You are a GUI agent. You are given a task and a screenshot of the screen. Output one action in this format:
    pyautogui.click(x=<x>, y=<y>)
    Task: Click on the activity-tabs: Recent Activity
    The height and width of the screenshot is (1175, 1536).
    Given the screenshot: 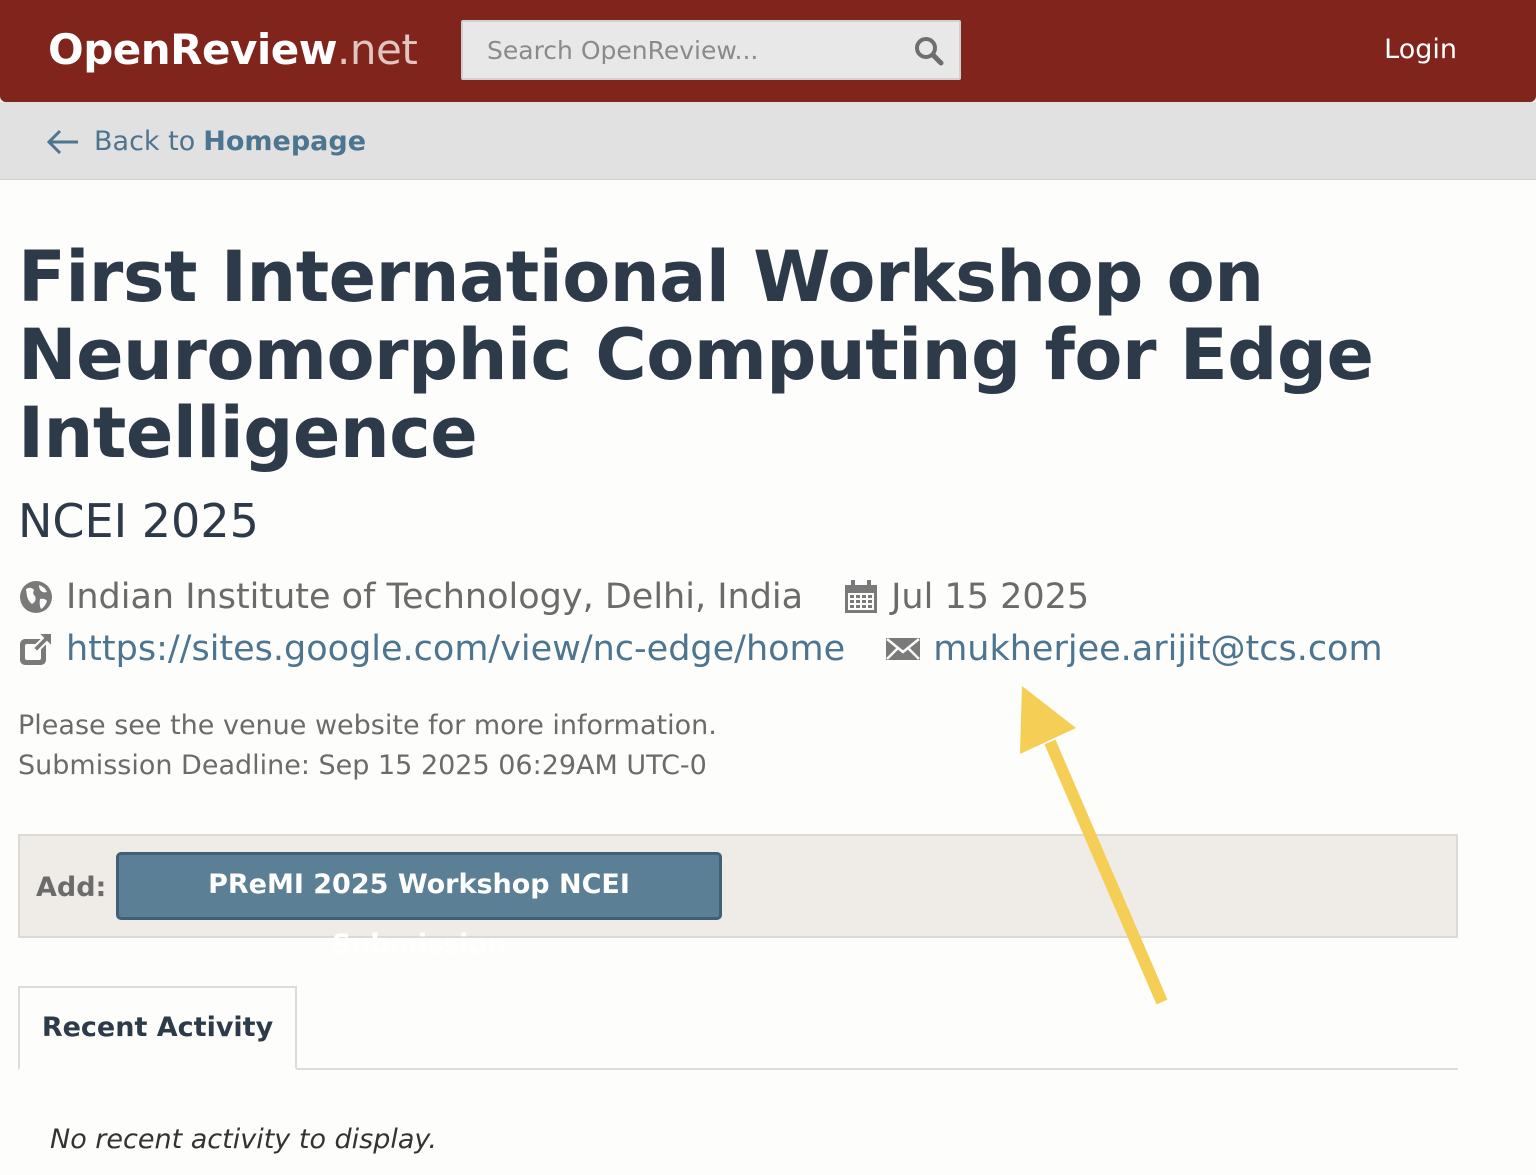 What is the action you would take?
    pyautogui.click(x=738, y=1028)
    